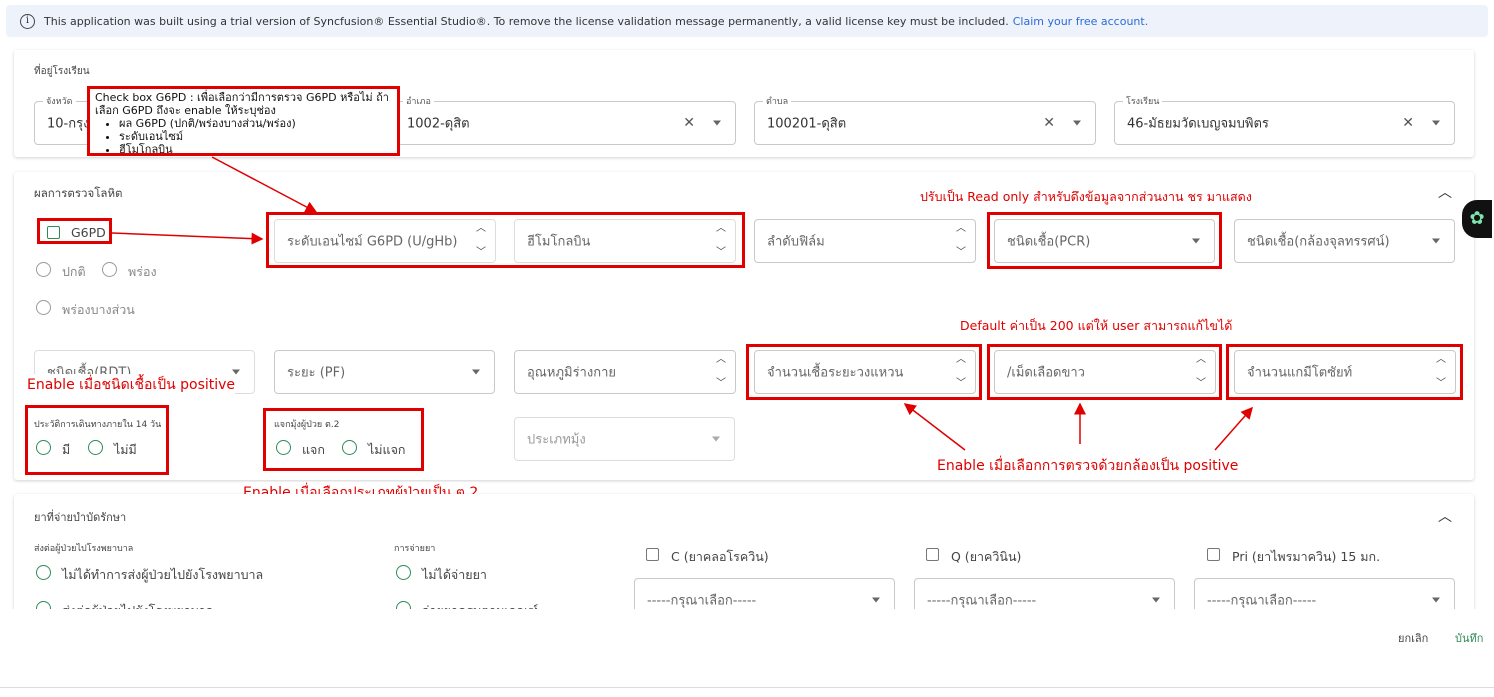 This screenshot has height=697, width=1494. What do you see at coordinates (1318, 242) in the screenshot?
I see `microscope-placeholder: ชนิดเชื้อ(กล้องจุลทรรศน์)` at bounding box center [1318, 242].